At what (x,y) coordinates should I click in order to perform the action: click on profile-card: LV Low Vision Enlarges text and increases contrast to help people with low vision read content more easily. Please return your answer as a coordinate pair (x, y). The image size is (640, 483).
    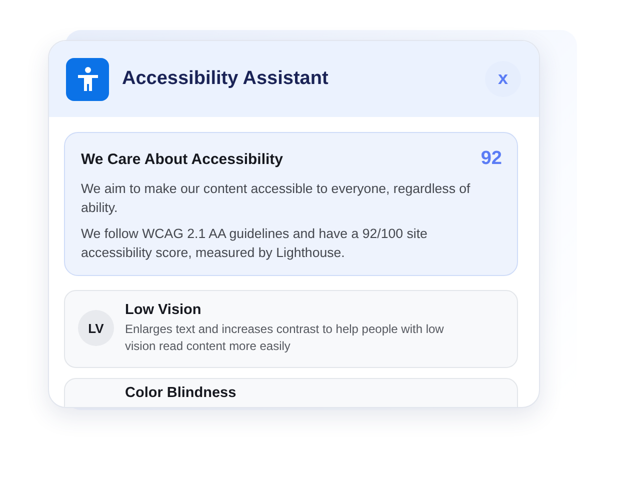
    Looking at the image, I should click on (291, 329).